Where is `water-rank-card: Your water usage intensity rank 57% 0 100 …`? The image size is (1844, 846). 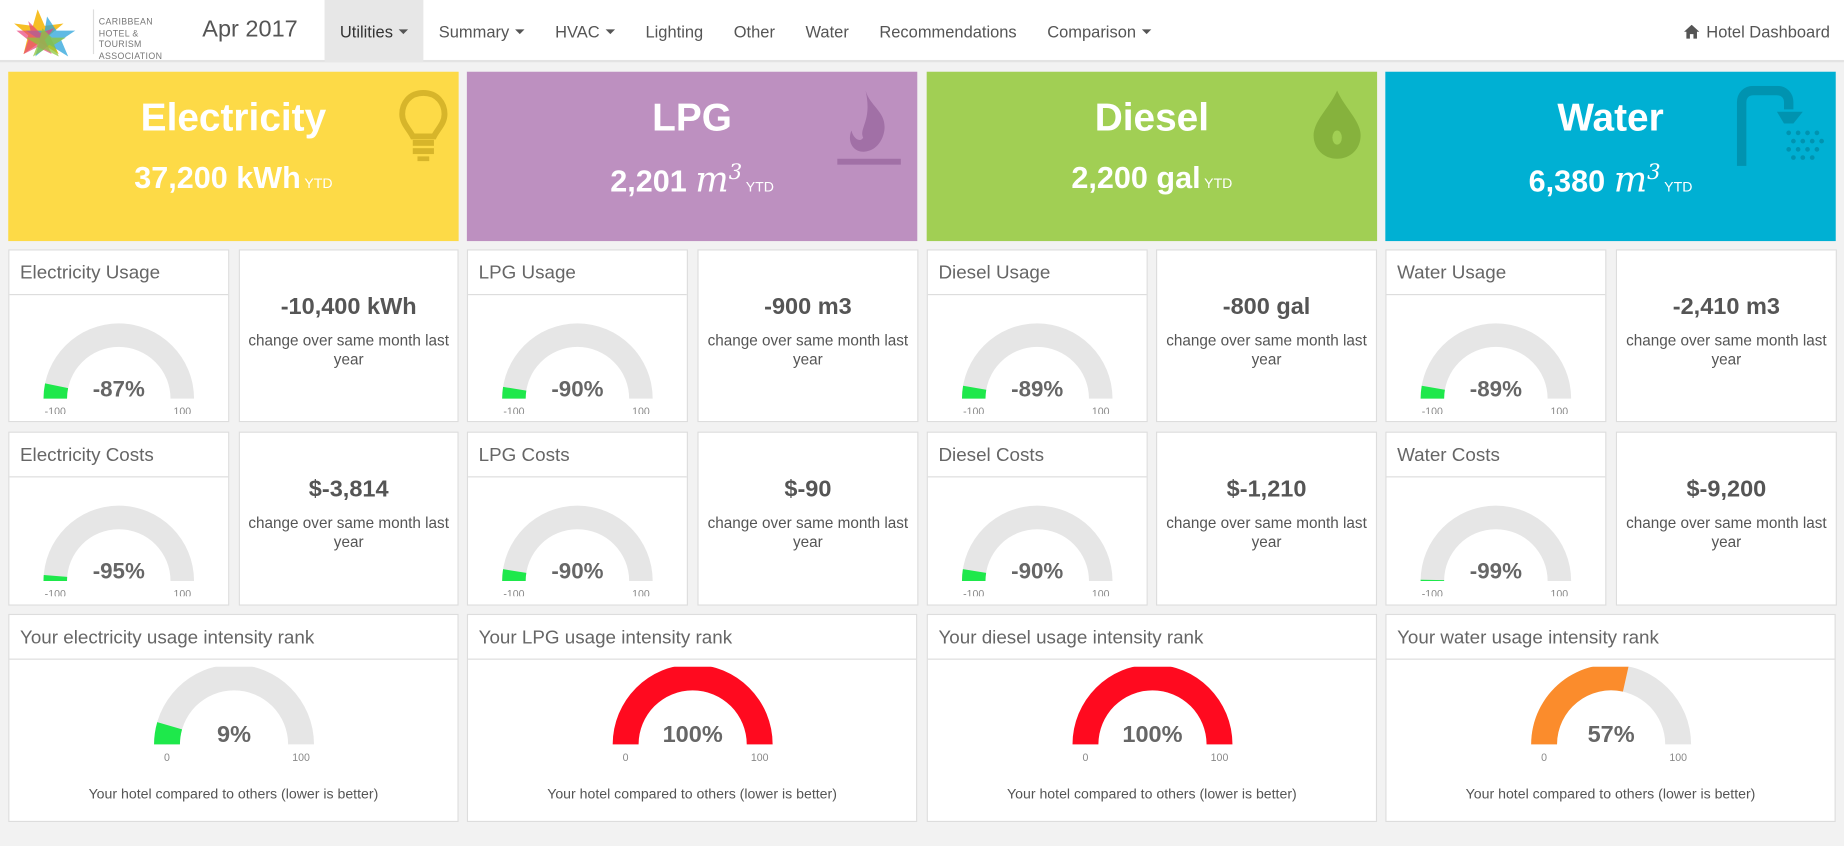 water-rank-card: Your water usage intensity rank 57% 0 100 … is located at coordinates (1610, 718).